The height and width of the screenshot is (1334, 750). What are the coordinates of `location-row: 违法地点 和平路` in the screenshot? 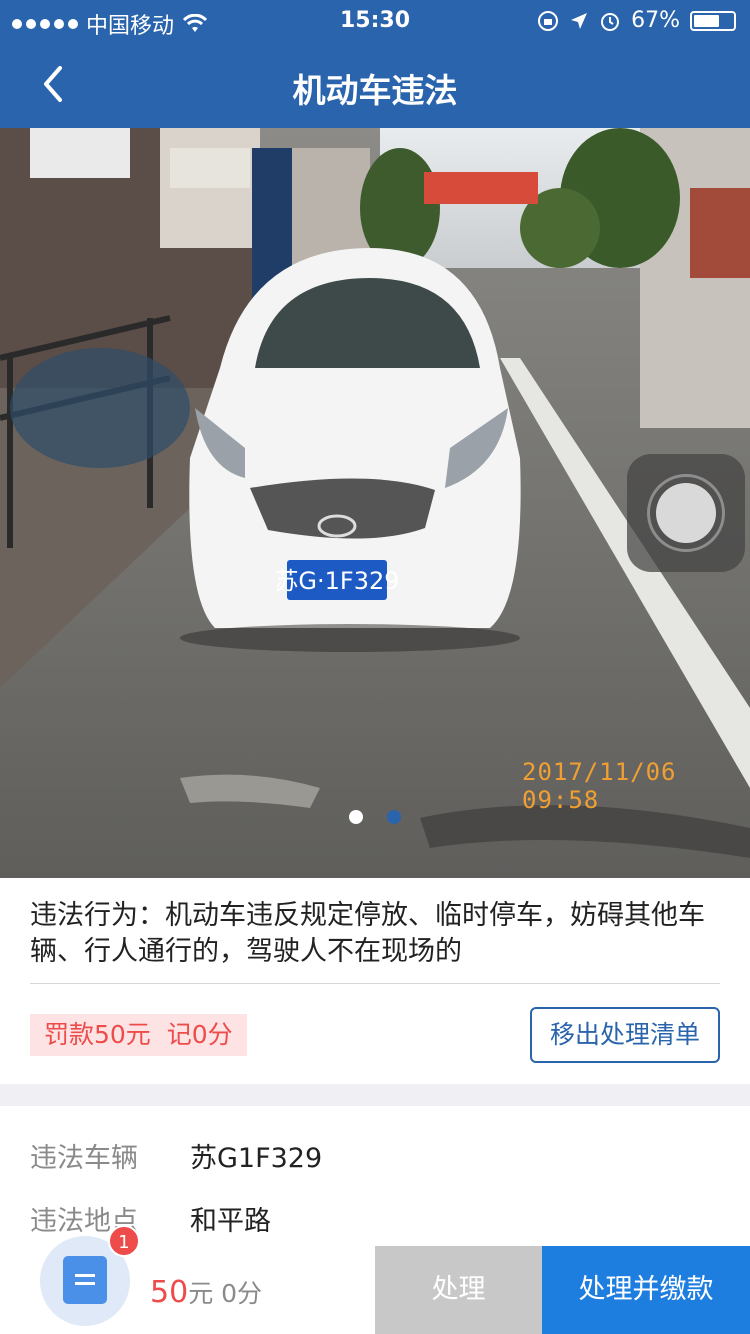 It's located at (150, 1218).